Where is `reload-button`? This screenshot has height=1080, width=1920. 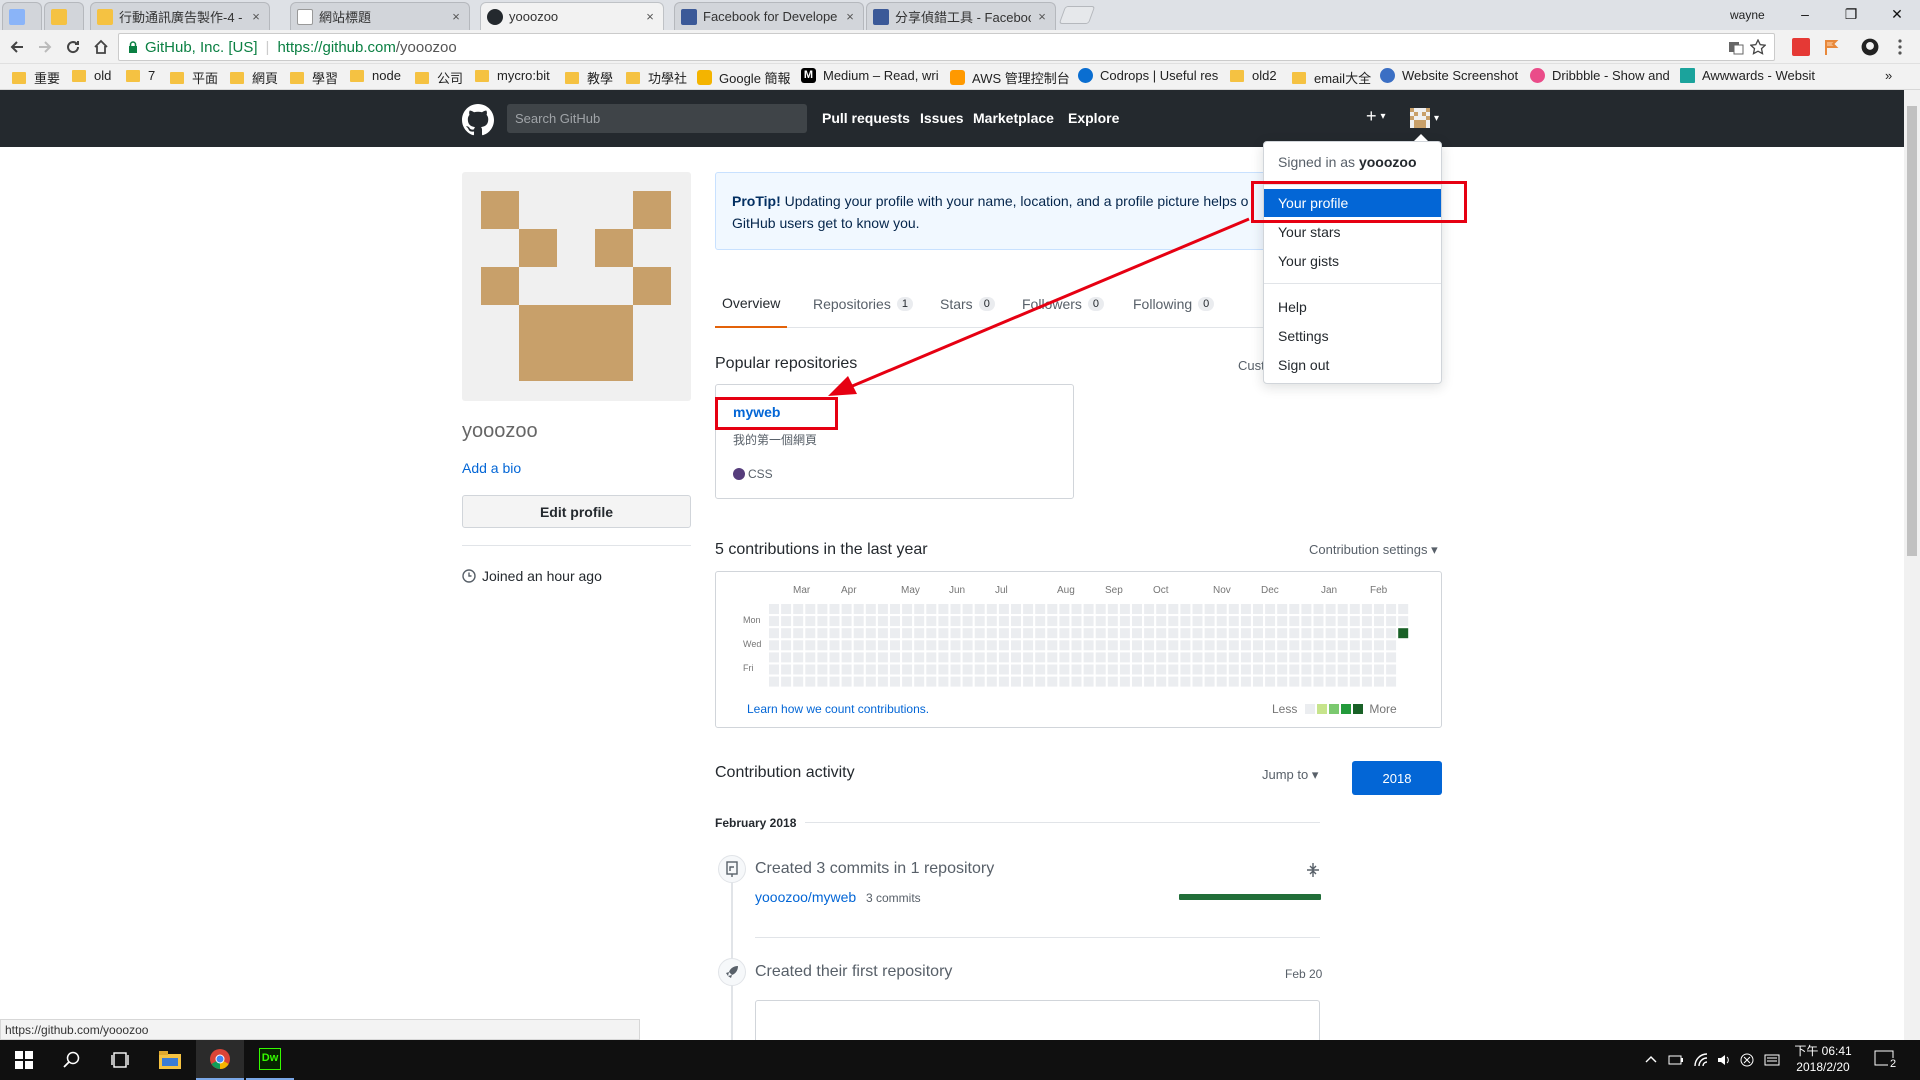
reload-button is located at coordinates (73, 47).